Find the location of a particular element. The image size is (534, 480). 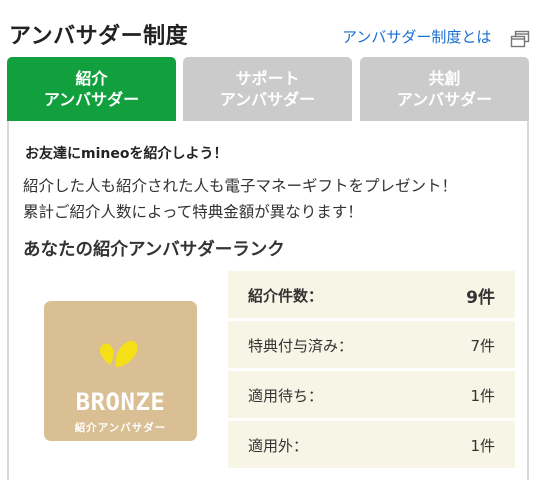

tab-label: 紹介 アンバサダー is located at coordinates (91, 89).